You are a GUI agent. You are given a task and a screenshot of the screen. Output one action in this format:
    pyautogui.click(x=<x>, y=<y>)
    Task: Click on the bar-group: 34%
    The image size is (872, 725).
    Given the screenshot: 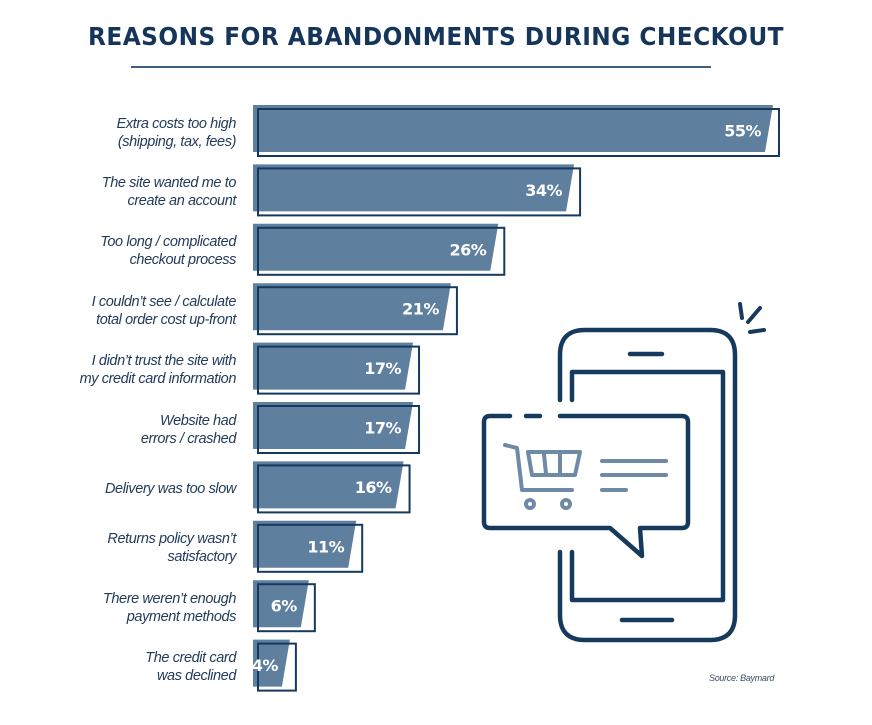 What is the action you would take?
    pyautogui.click(x=417, y=190)
    